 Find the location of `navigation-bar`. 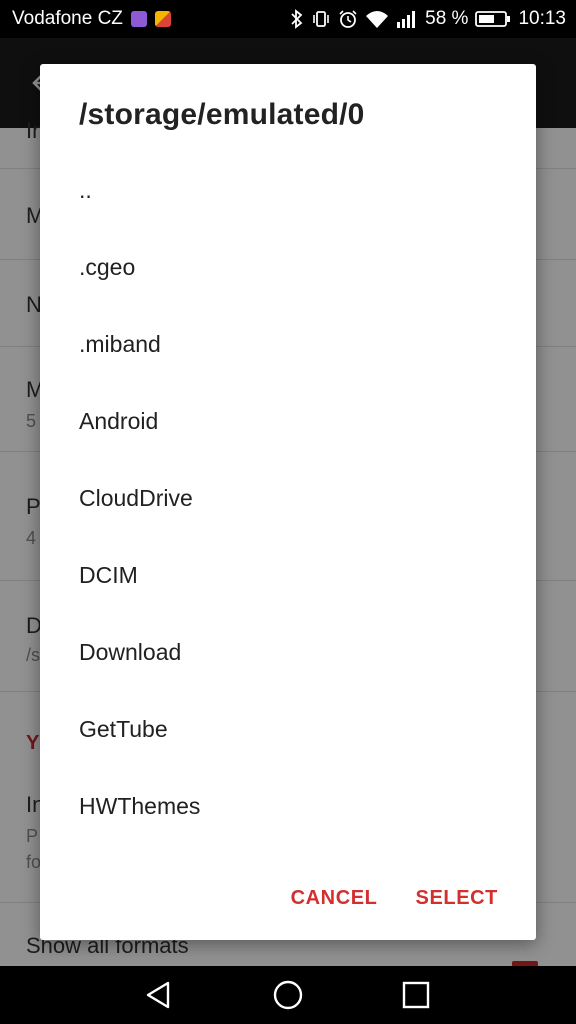

navigation-bar is located at coordinates (288, 995).